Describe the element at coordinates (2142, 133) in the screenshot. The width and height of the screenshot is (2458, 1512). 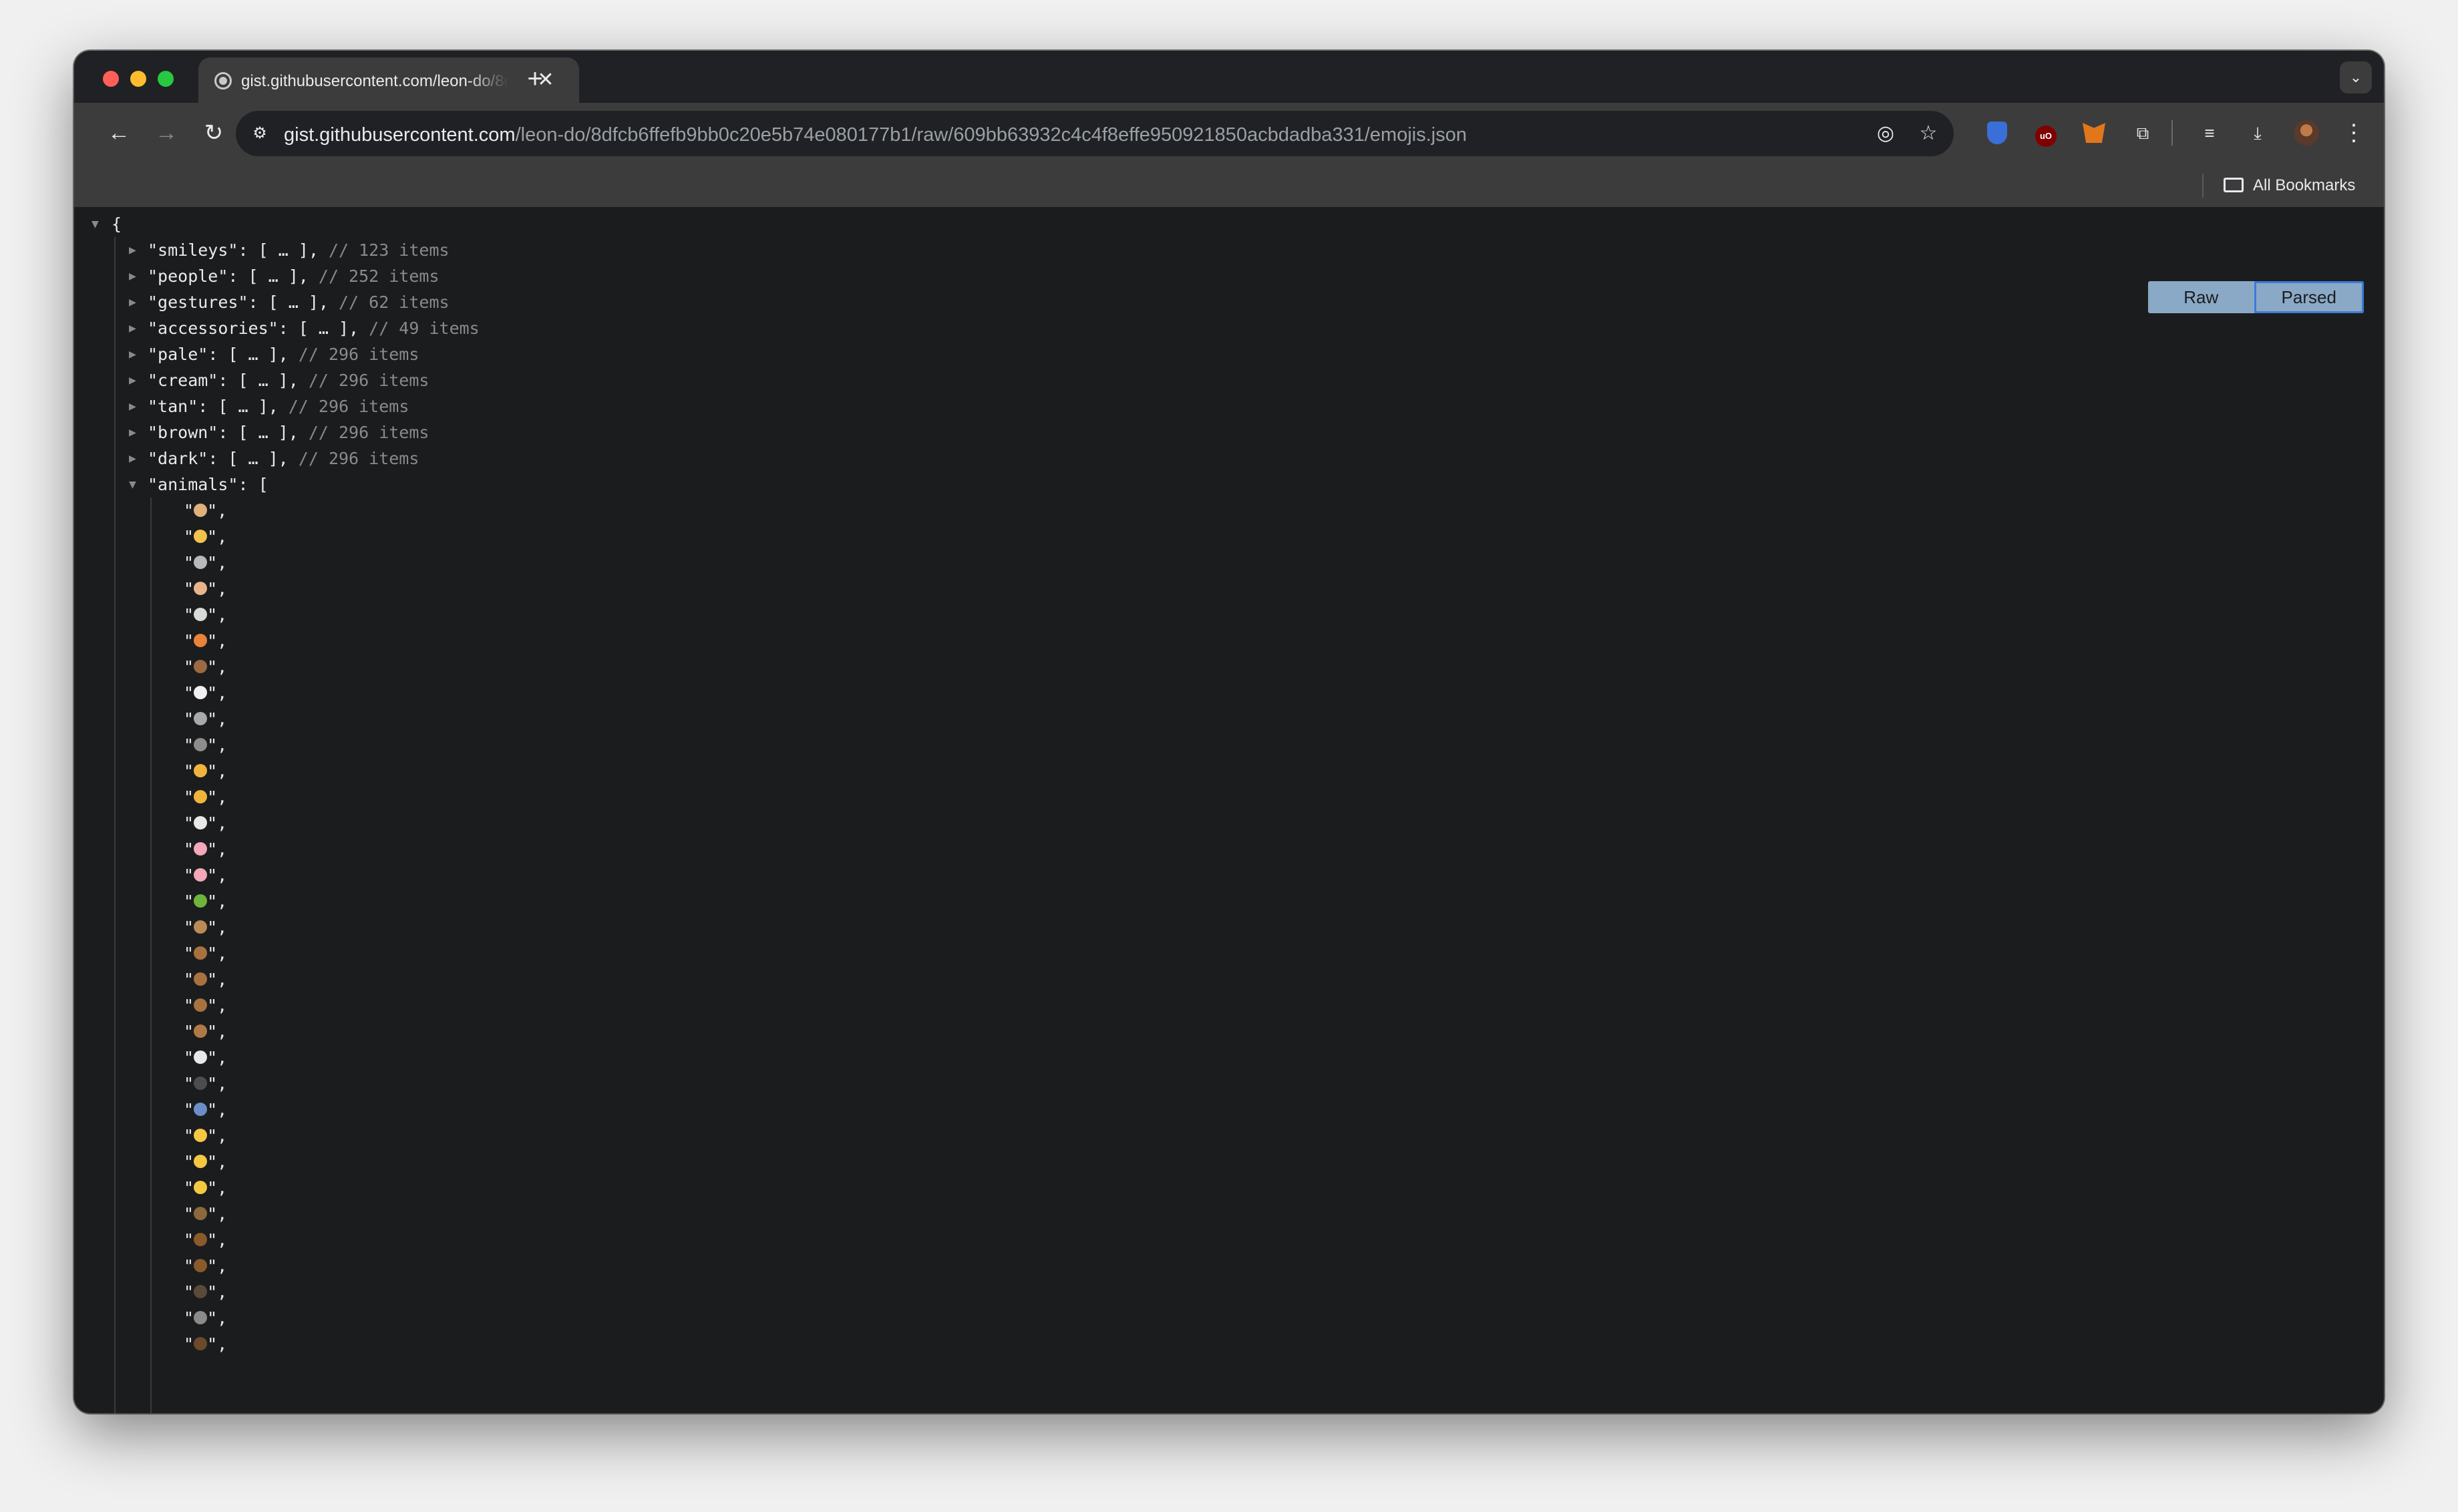
I see `extensions-puzzle-icon: ⧉` at that location.